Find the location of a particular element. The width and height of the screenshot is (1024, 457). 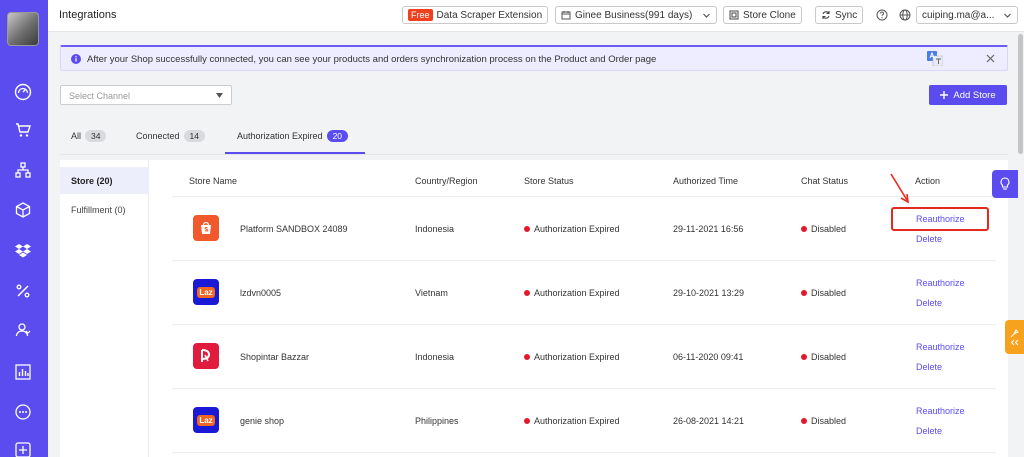

translate-icon is located at coordinates (935, 59).